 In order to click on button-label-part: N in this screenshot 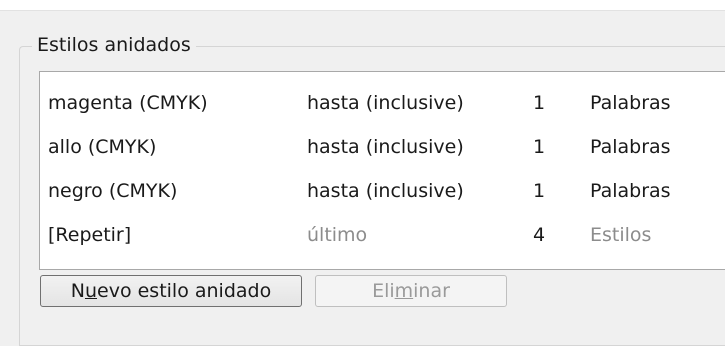, I will do `click(77, 291)`.